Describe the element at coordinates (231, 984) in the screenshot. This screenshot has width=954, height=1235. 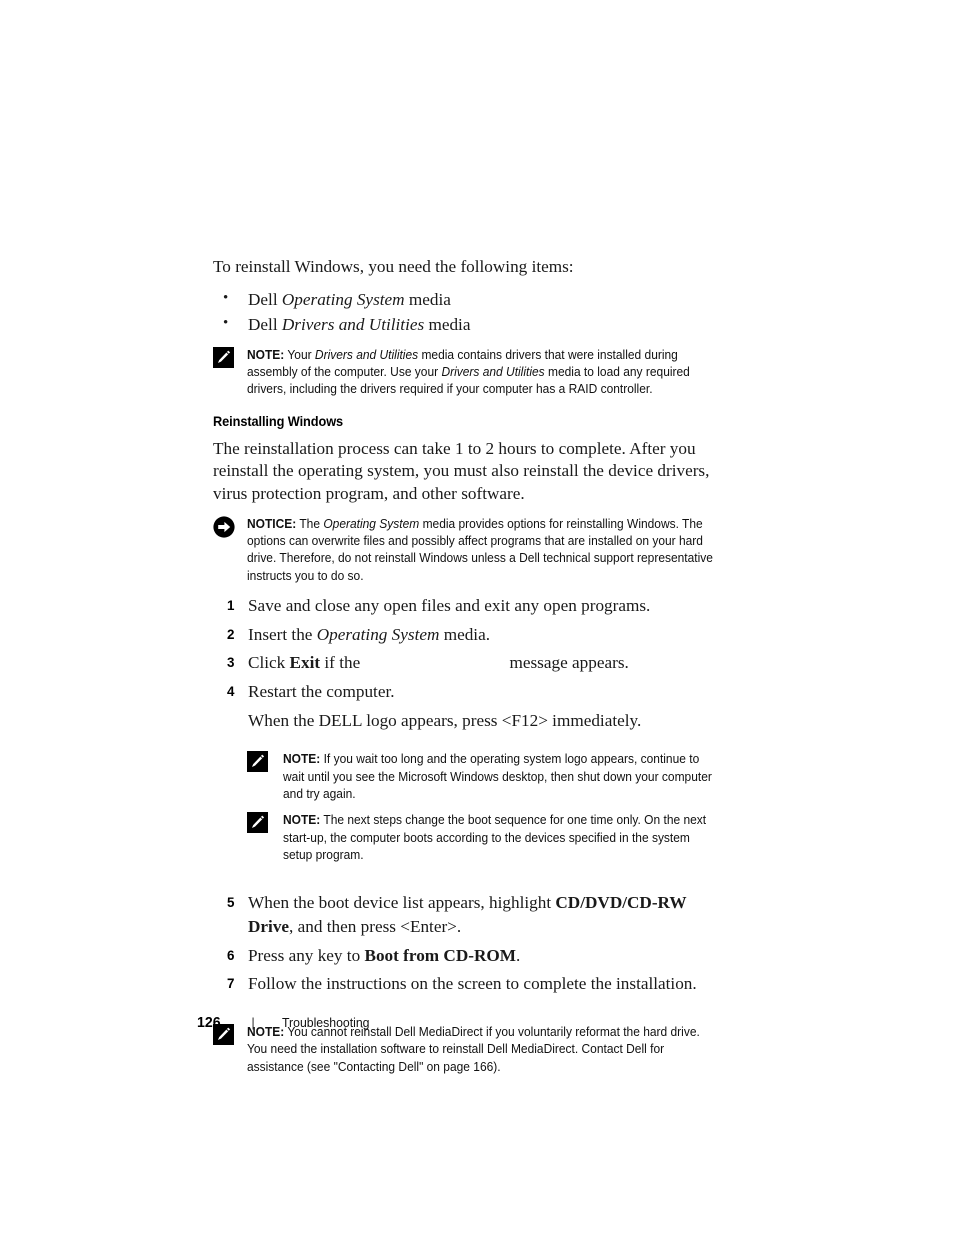
I see `step-number: 7` at that location.